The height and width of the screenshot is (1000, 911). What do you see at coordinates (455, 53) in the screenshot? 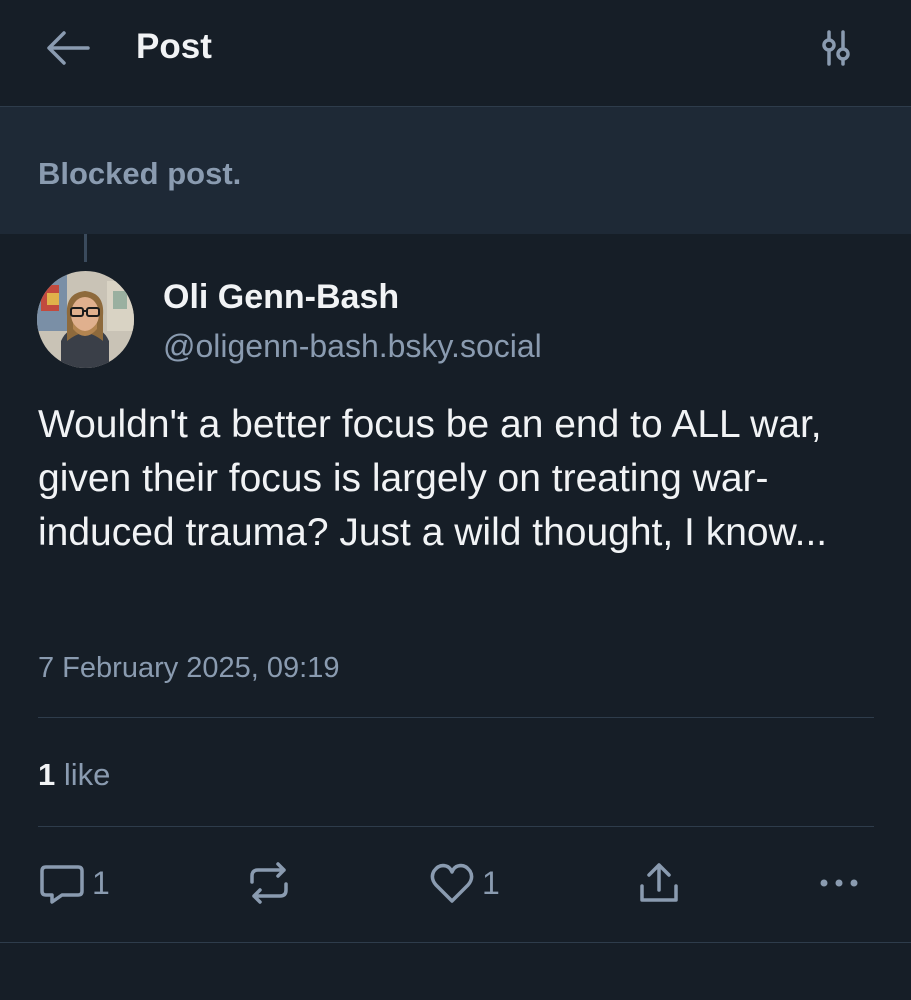
I see `top-bar: Post` at bounding box center [455, 53].